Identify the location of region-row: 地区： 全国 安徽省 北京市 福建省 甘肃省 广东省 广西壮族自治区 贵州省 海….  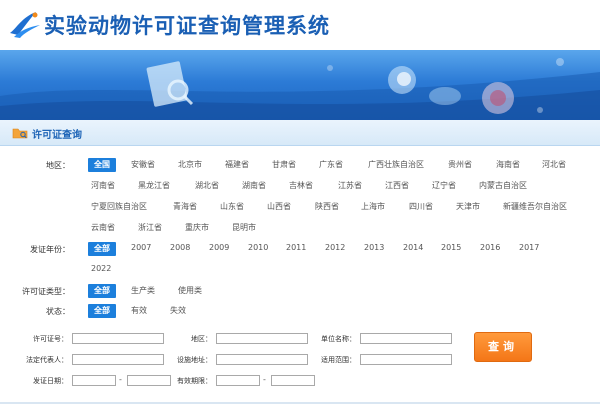
(300, 165).